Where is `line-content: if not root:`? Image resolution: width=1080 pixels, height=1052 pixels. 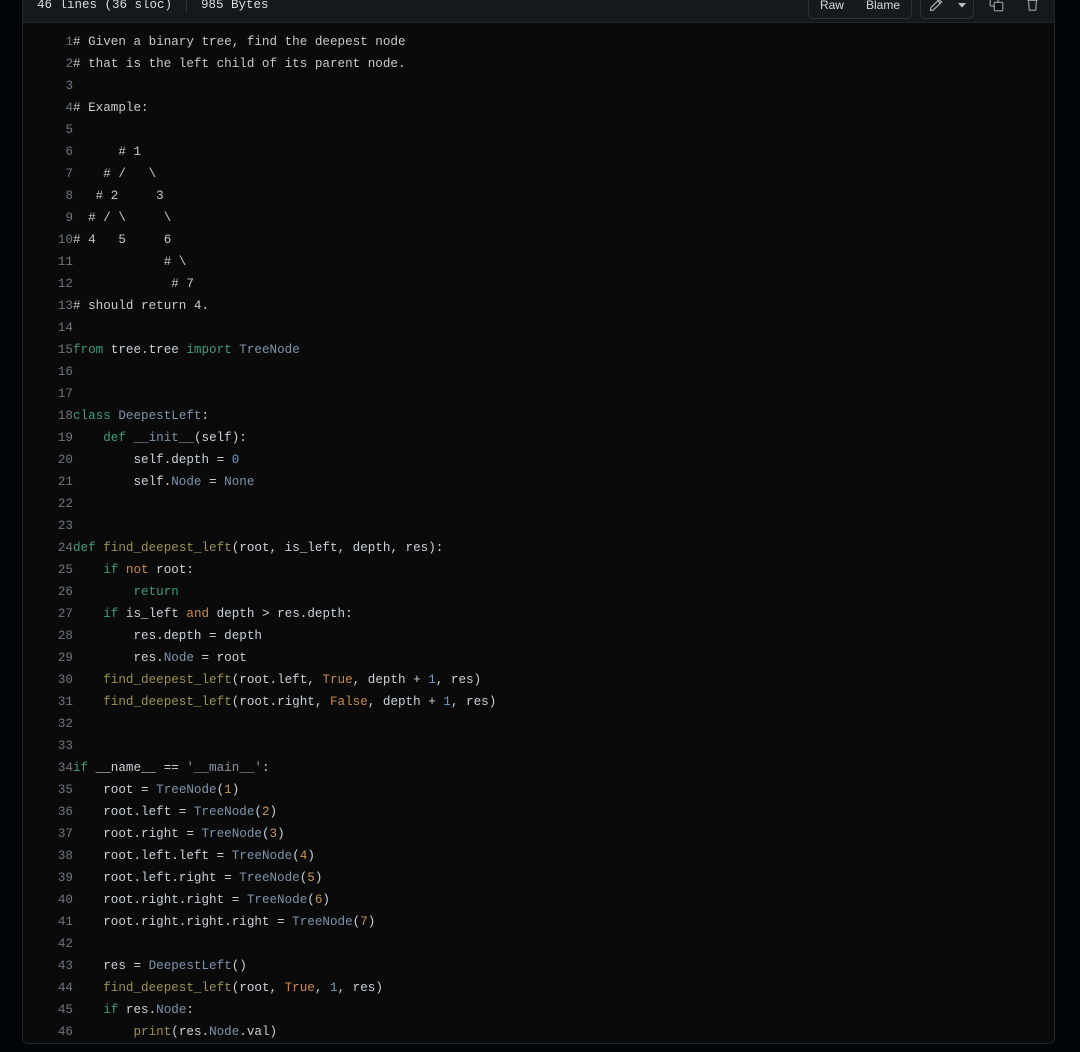 line-content: if not root: is located at coordinates (563, 570).